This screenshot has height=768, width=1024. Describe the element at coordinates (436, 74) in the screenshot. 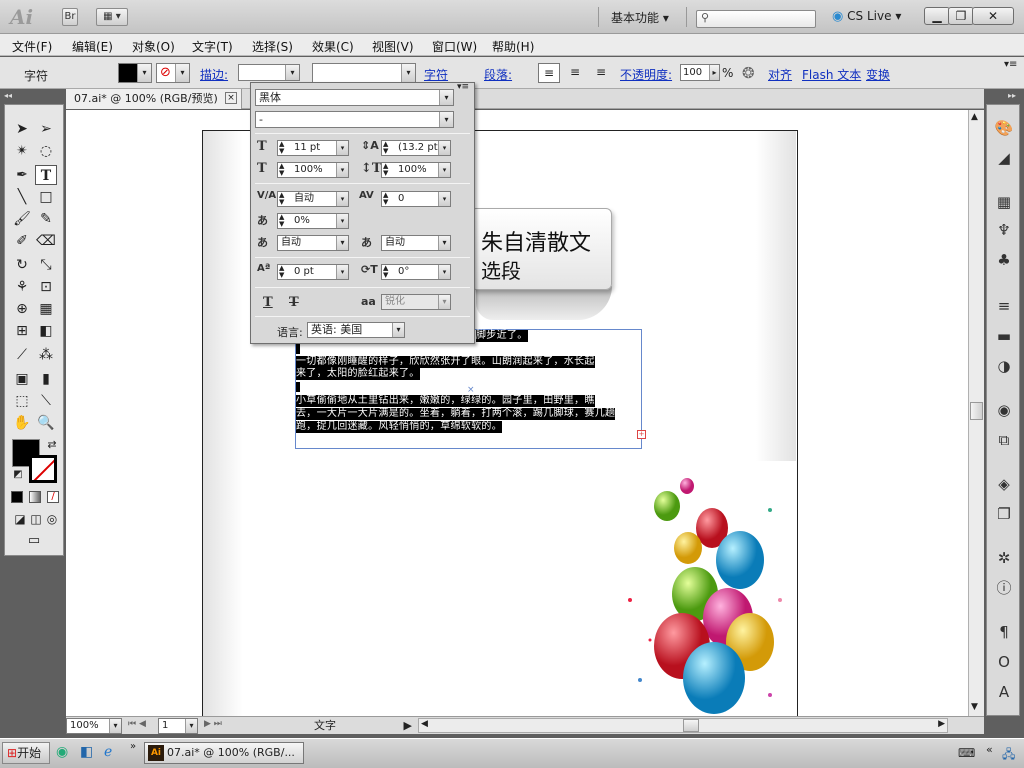

I see `character-link: 字符` at that location.